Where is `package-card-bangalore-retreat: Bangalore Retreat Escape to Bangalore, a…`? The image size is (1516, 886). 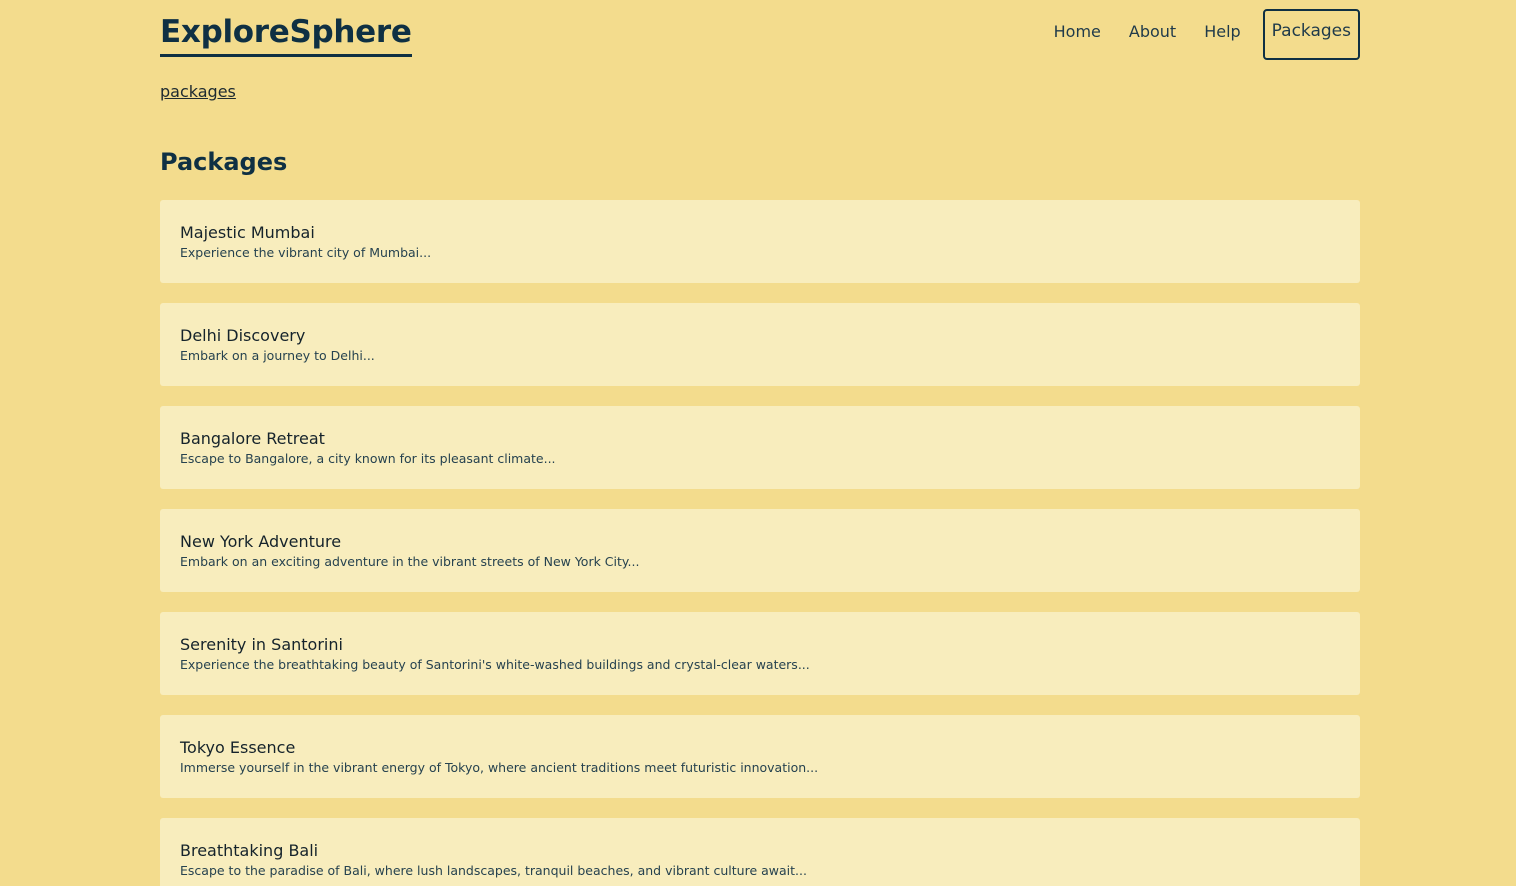 package-card-bangalore-retreat: Bangalore Retreat Escape to Bangalore, a… is located at coordinates (760, 447).